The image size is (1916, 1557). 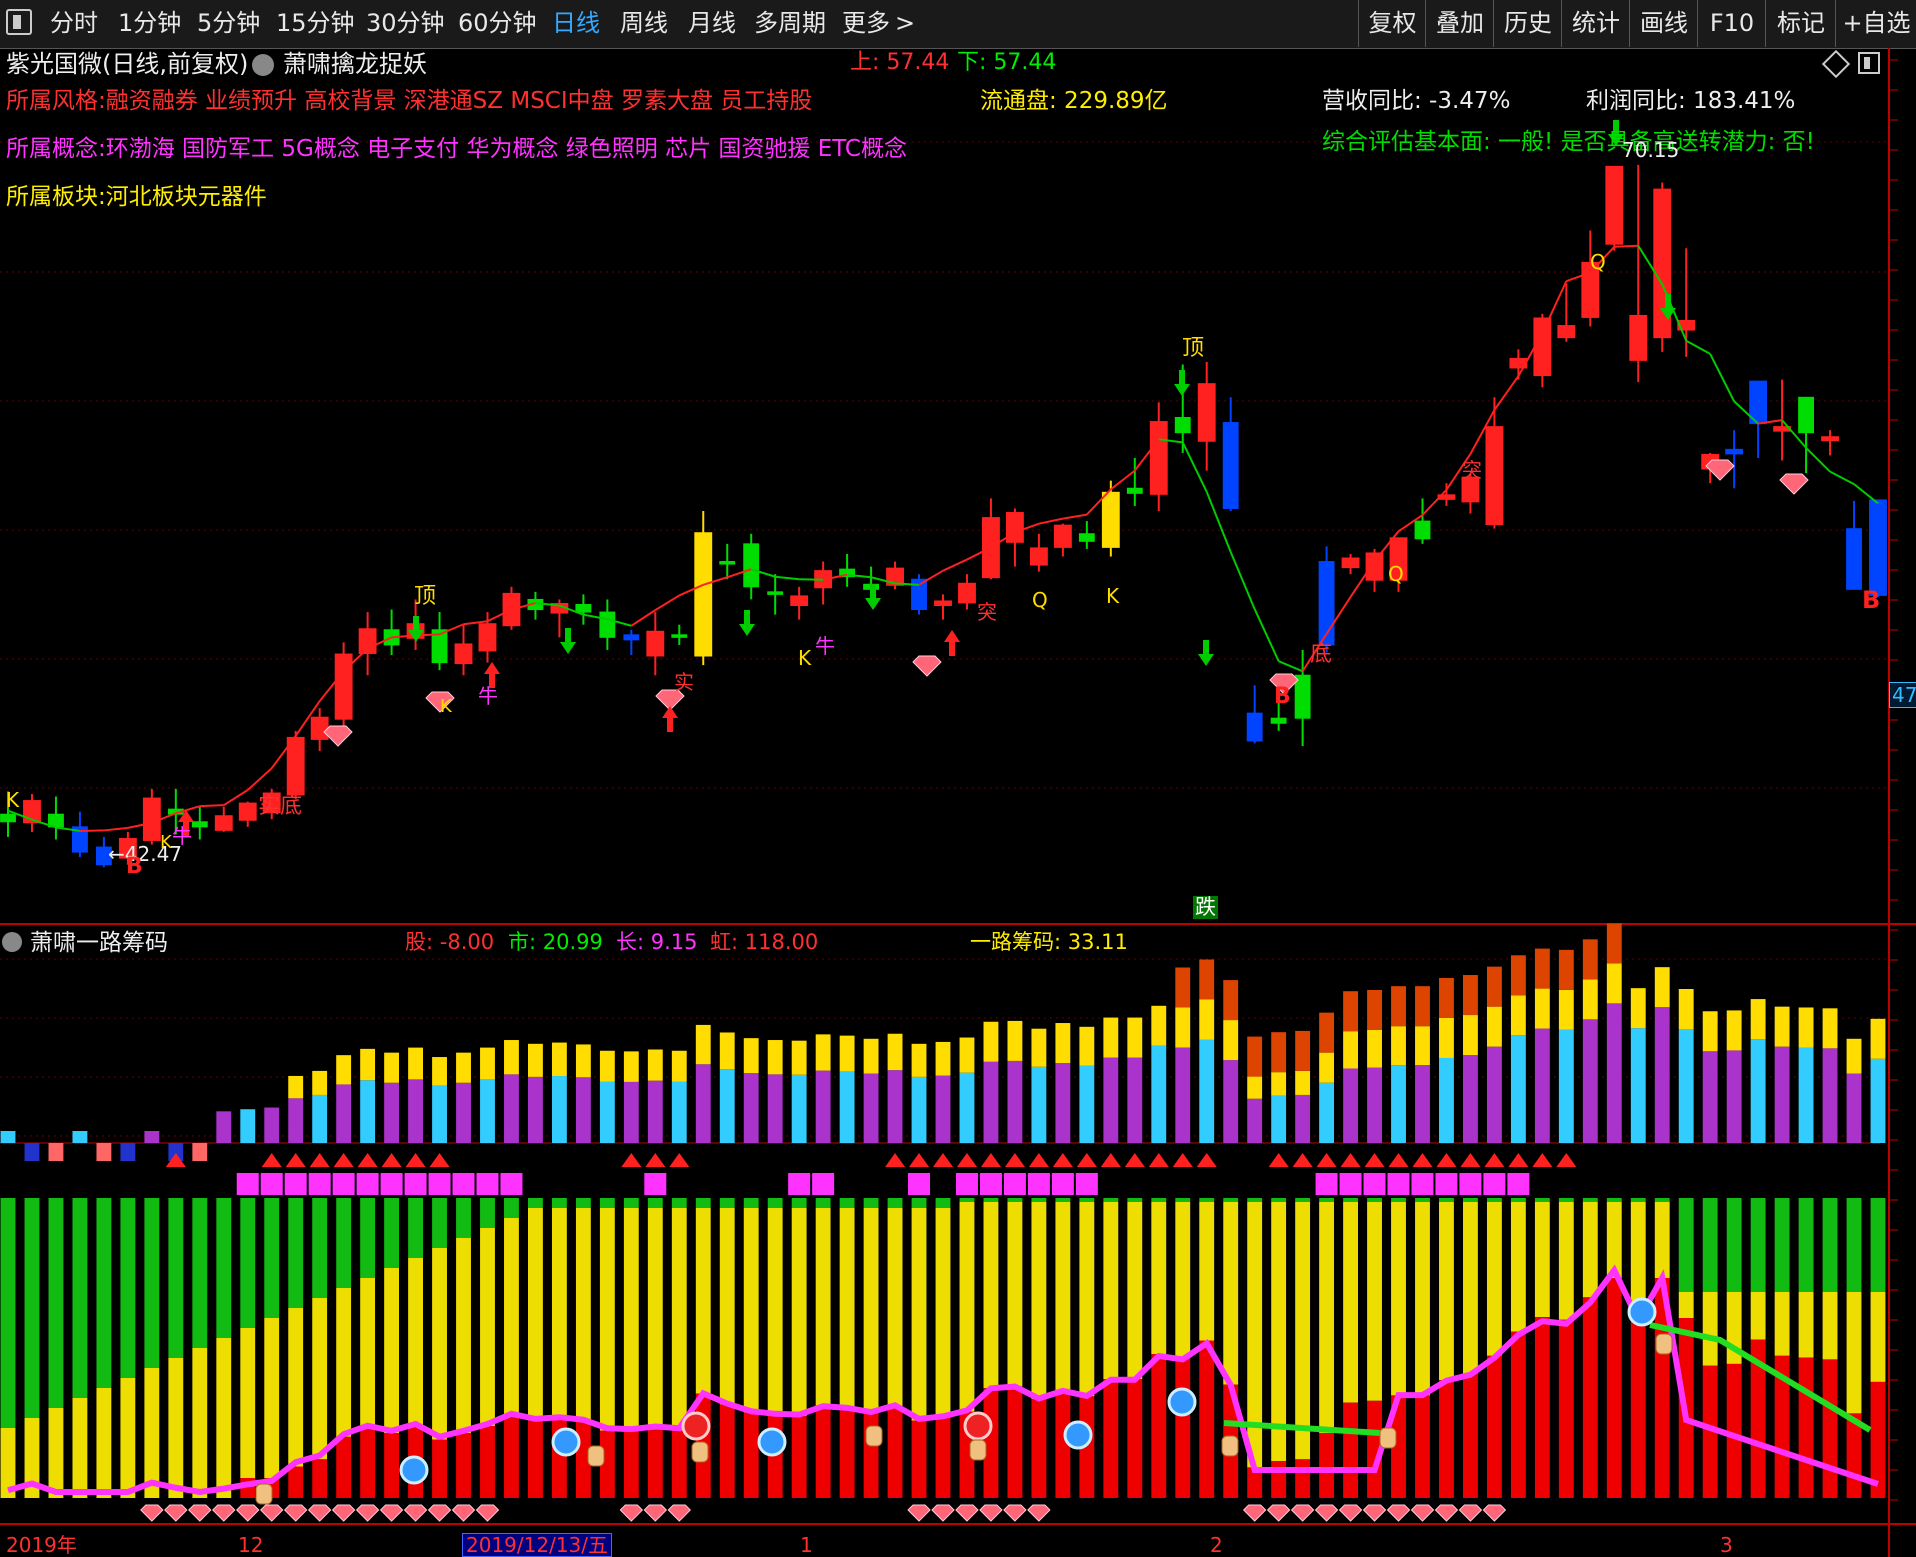 What do you see at coordinates (1282, 696) in the screenshot?
I see `buy-signal-label: B` at bounding box center [1282, 696].